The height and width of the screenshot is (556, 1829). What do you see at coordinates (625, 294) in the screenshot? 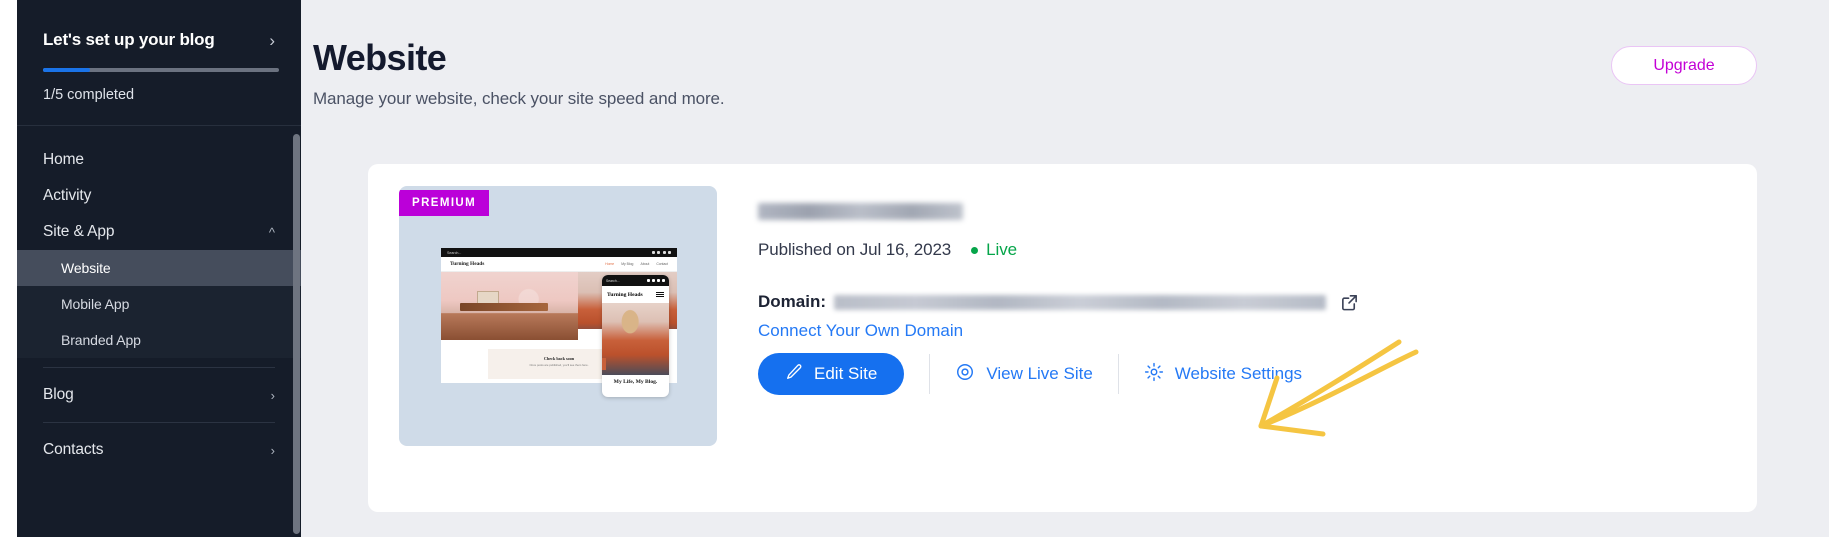
I see `mock-phone-logo: Turning Heads` at bounding box center [625, 294].